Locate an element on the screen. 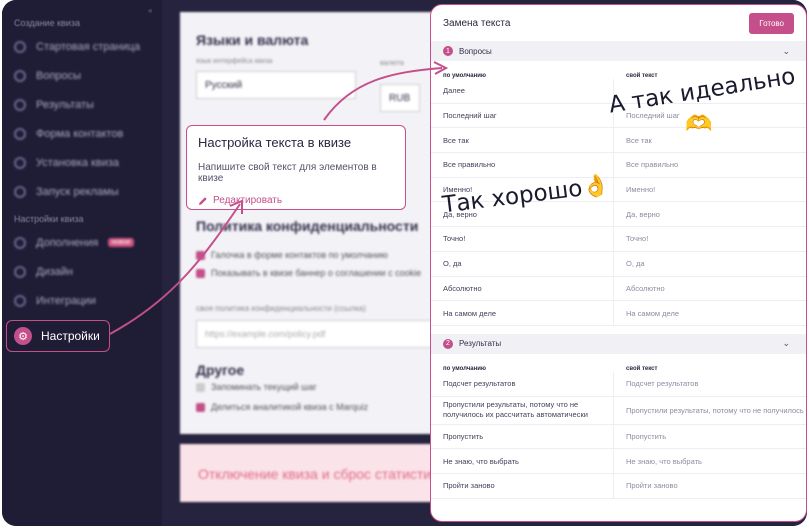 This screenshot has width=809, height=531. arrow-to-callout is located at coordinates (175, 269).